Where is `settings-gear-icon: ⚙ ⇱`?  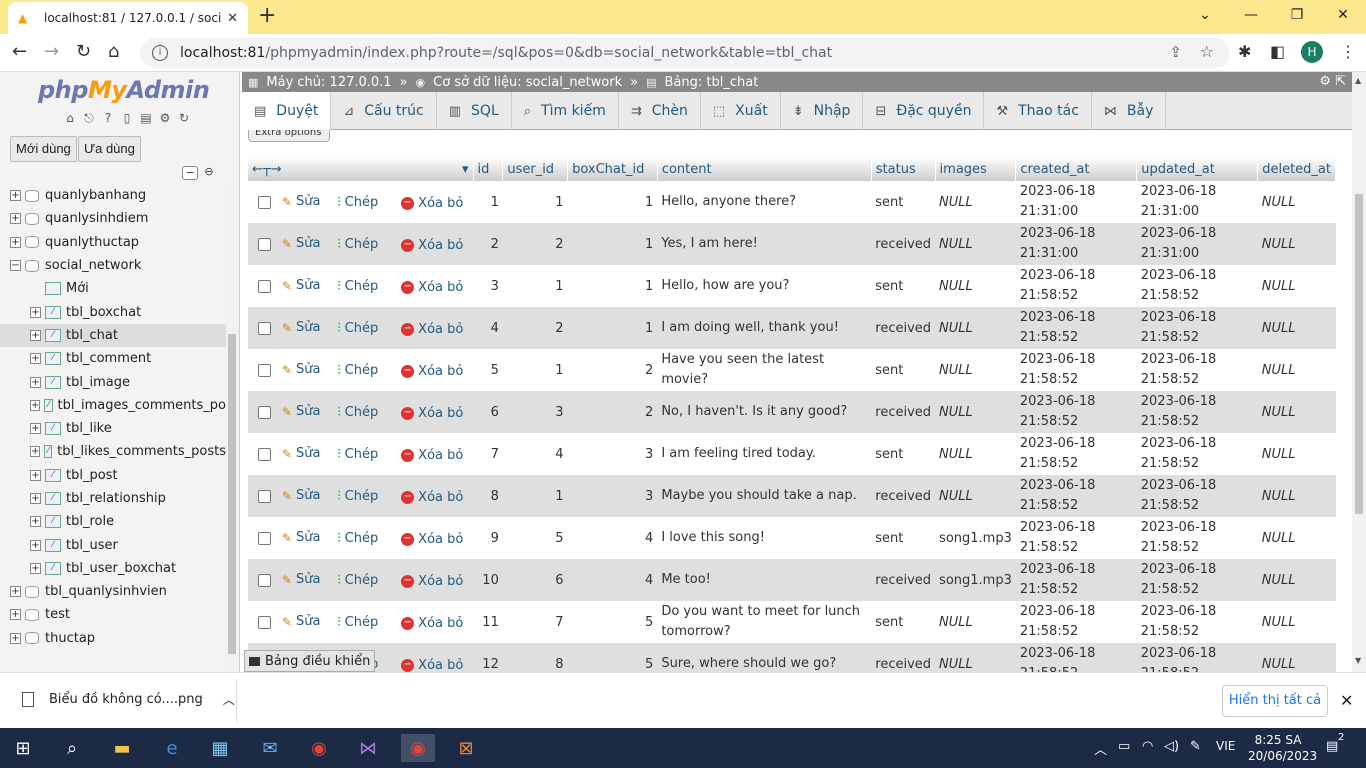
settings-gear-icon: ⚙ ⇱ is located at coordinates (1332, 81).